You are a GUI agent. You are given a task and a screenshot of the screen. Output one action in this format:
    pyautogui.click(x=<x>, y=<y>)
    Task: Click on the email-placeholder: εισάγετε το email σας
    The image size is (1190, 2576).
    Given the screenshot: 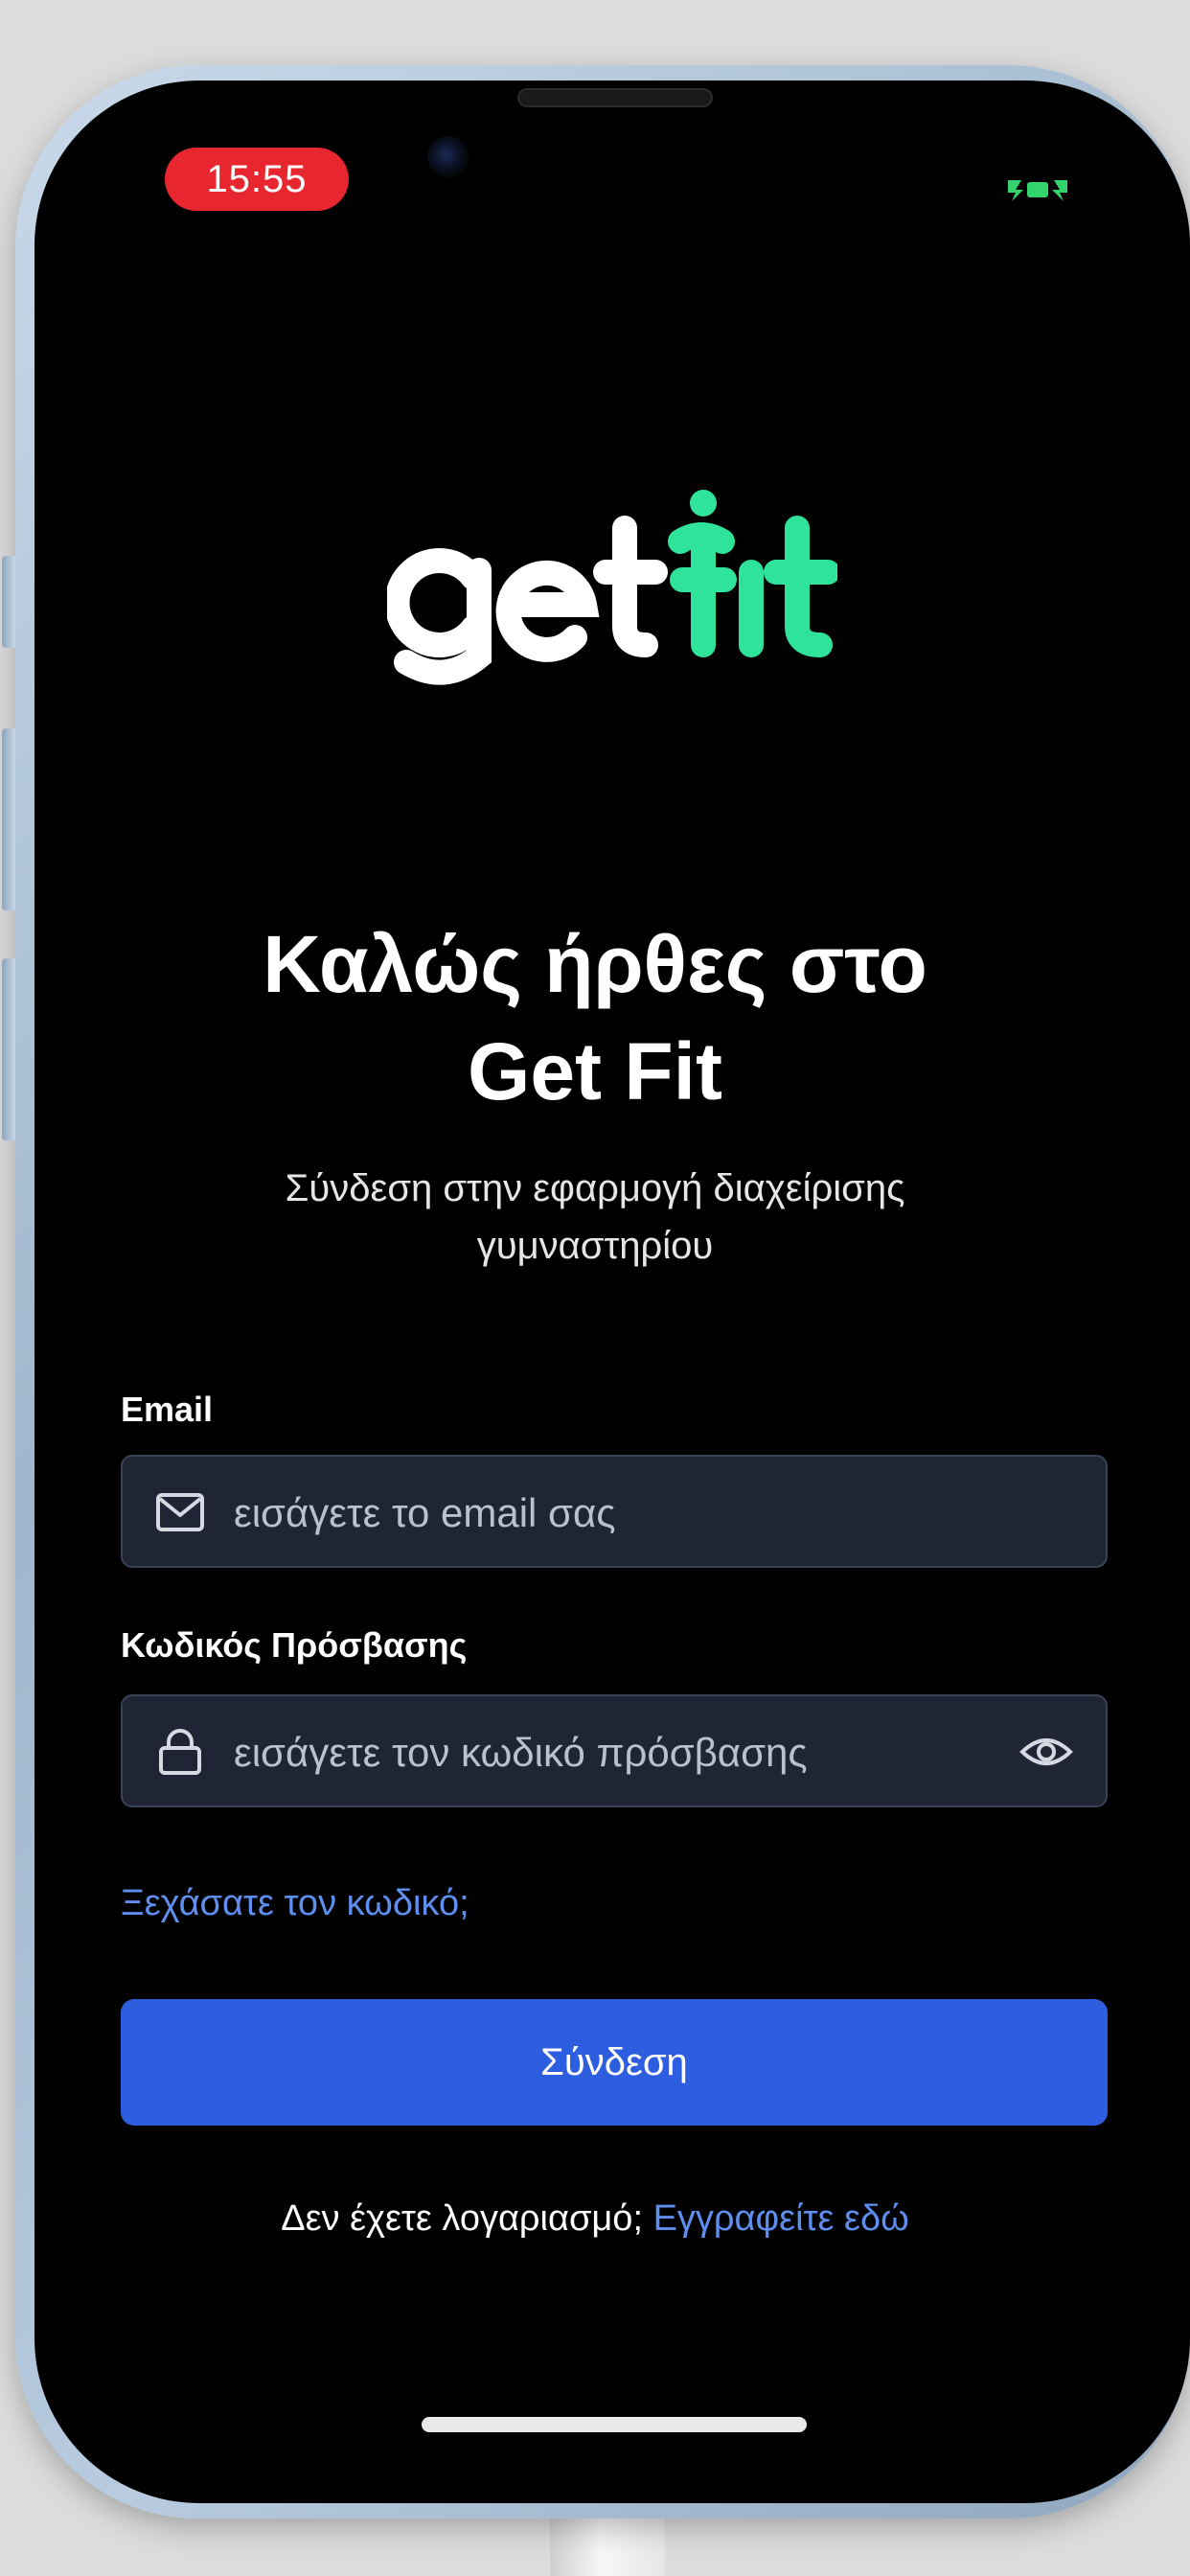 What is the action you would take?
    pyautogui.click(x=425, y=1512)
    